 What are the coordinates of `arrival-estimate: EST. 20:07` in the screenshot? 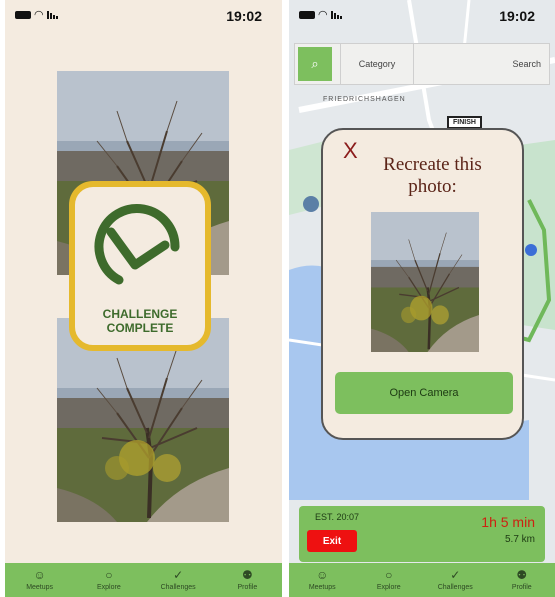 It's located at (337, 517).